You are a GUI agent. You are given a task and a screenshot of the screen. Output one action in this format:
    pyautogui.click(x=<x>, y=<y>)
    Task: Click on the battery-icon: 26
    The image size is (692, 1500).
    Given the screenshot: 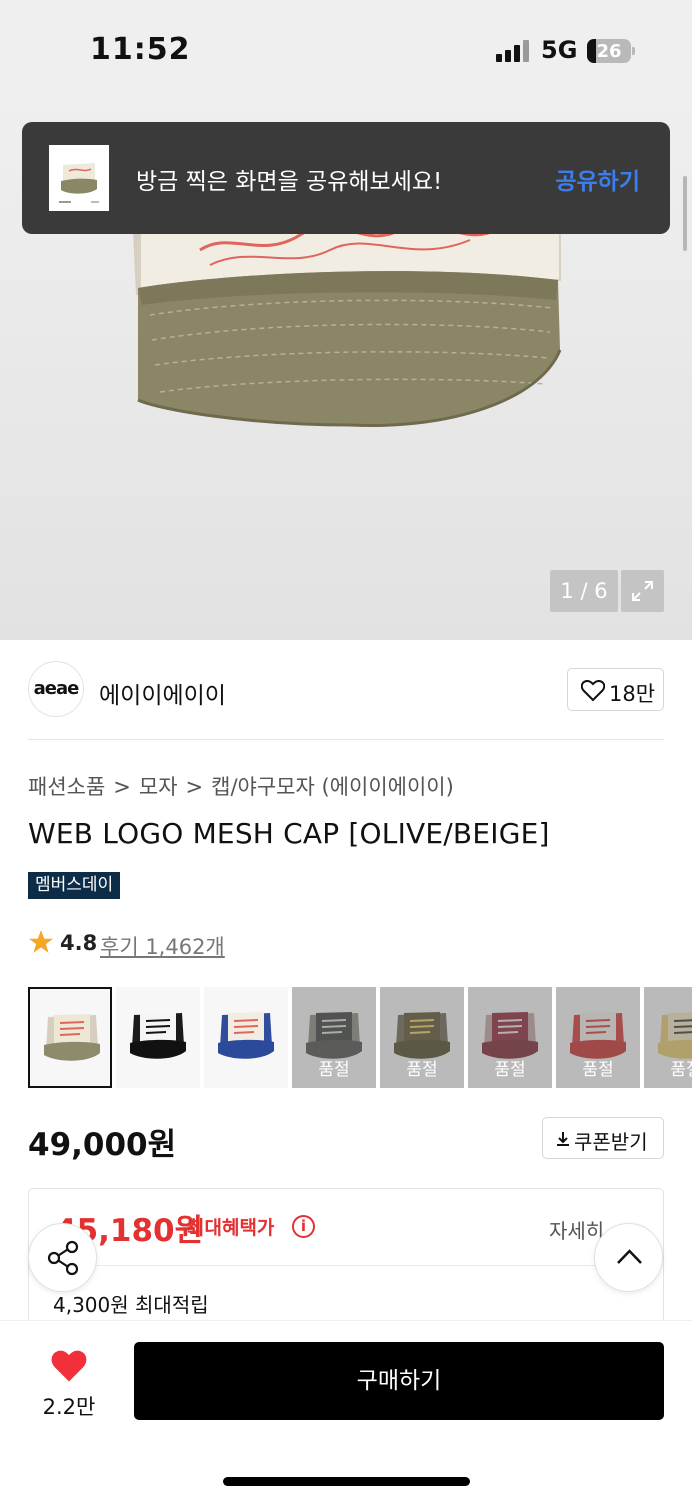 What is the action you would take?
    pyautogui.click(x=609, y=51)
    